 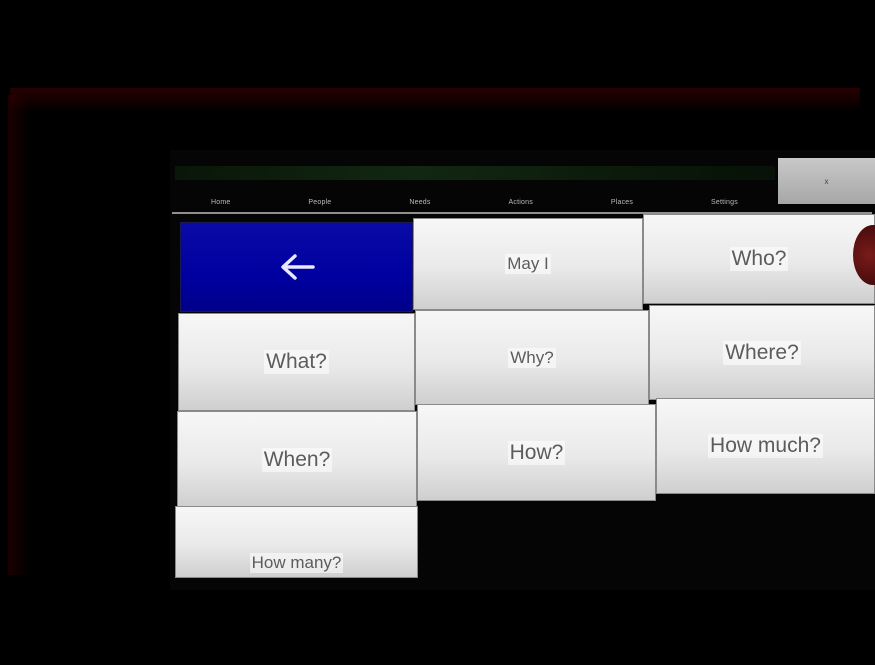 What do you see at coordinates (419, 202) in the screenshot?
I see `tab-needs: Needs` at bounding box center [419, 202].